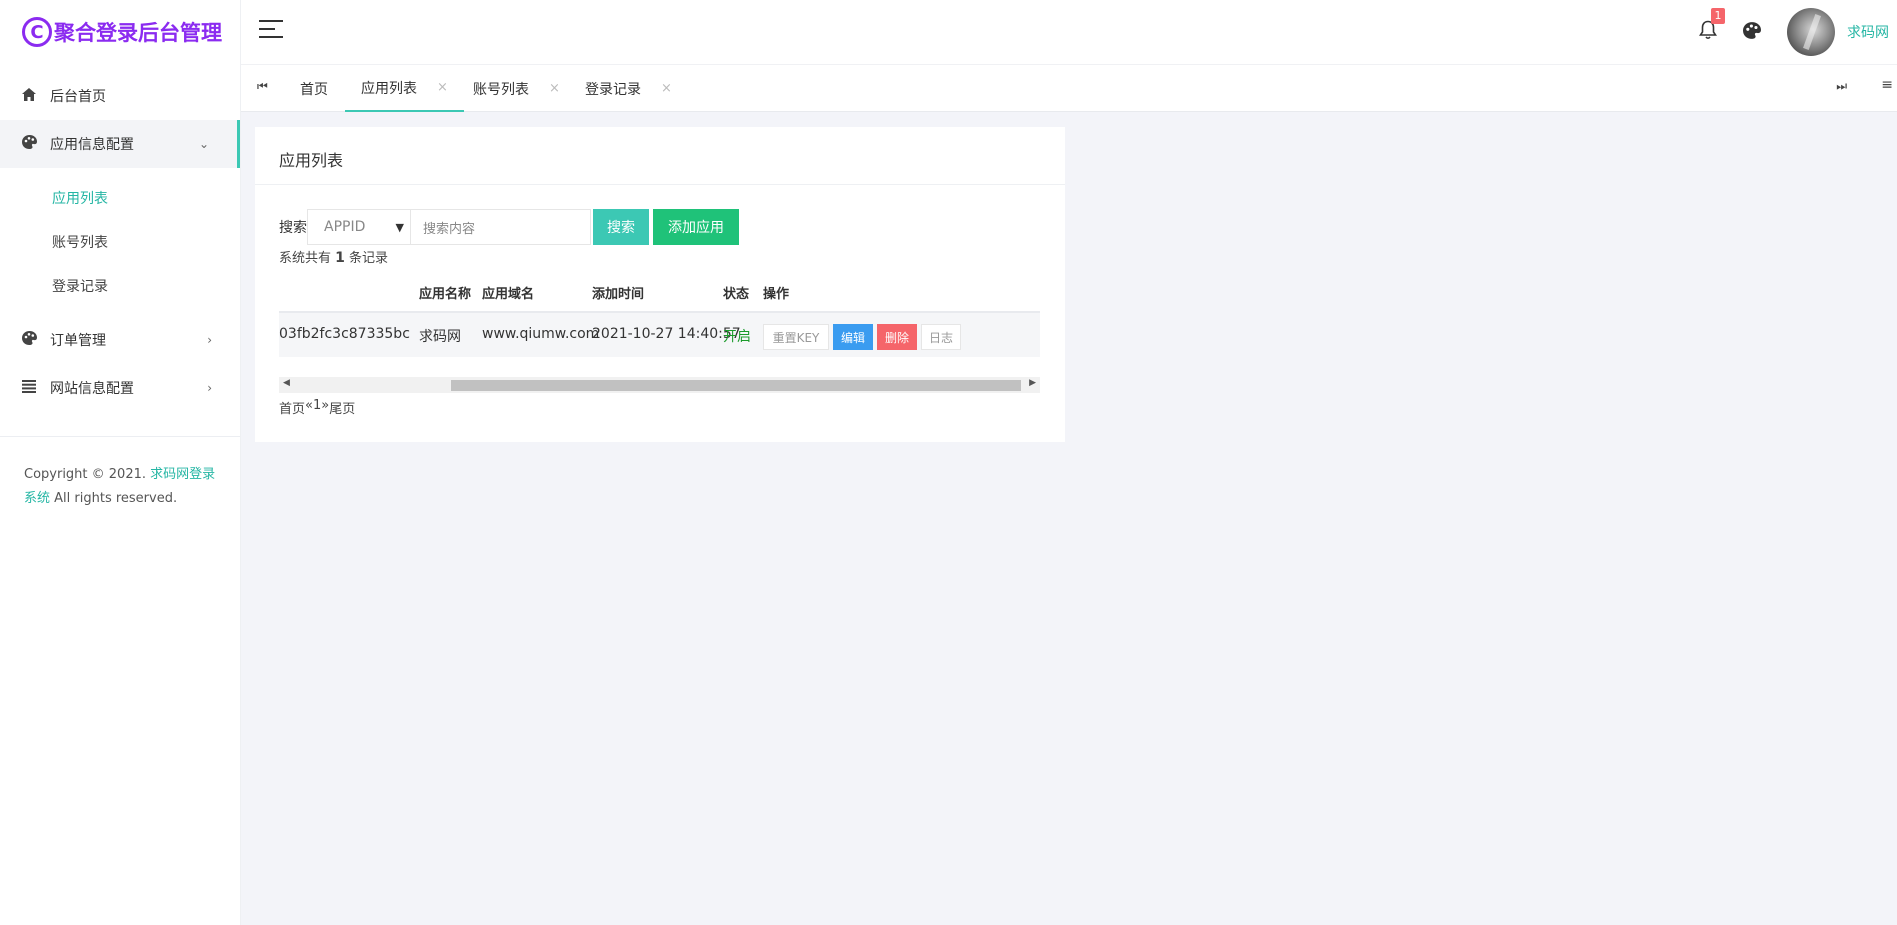 The width and height of the screenshot is (1897, 925). Describe the element at coordinates (342, 407) in the screenshot. I see `pager-last: 尾页` at that location.